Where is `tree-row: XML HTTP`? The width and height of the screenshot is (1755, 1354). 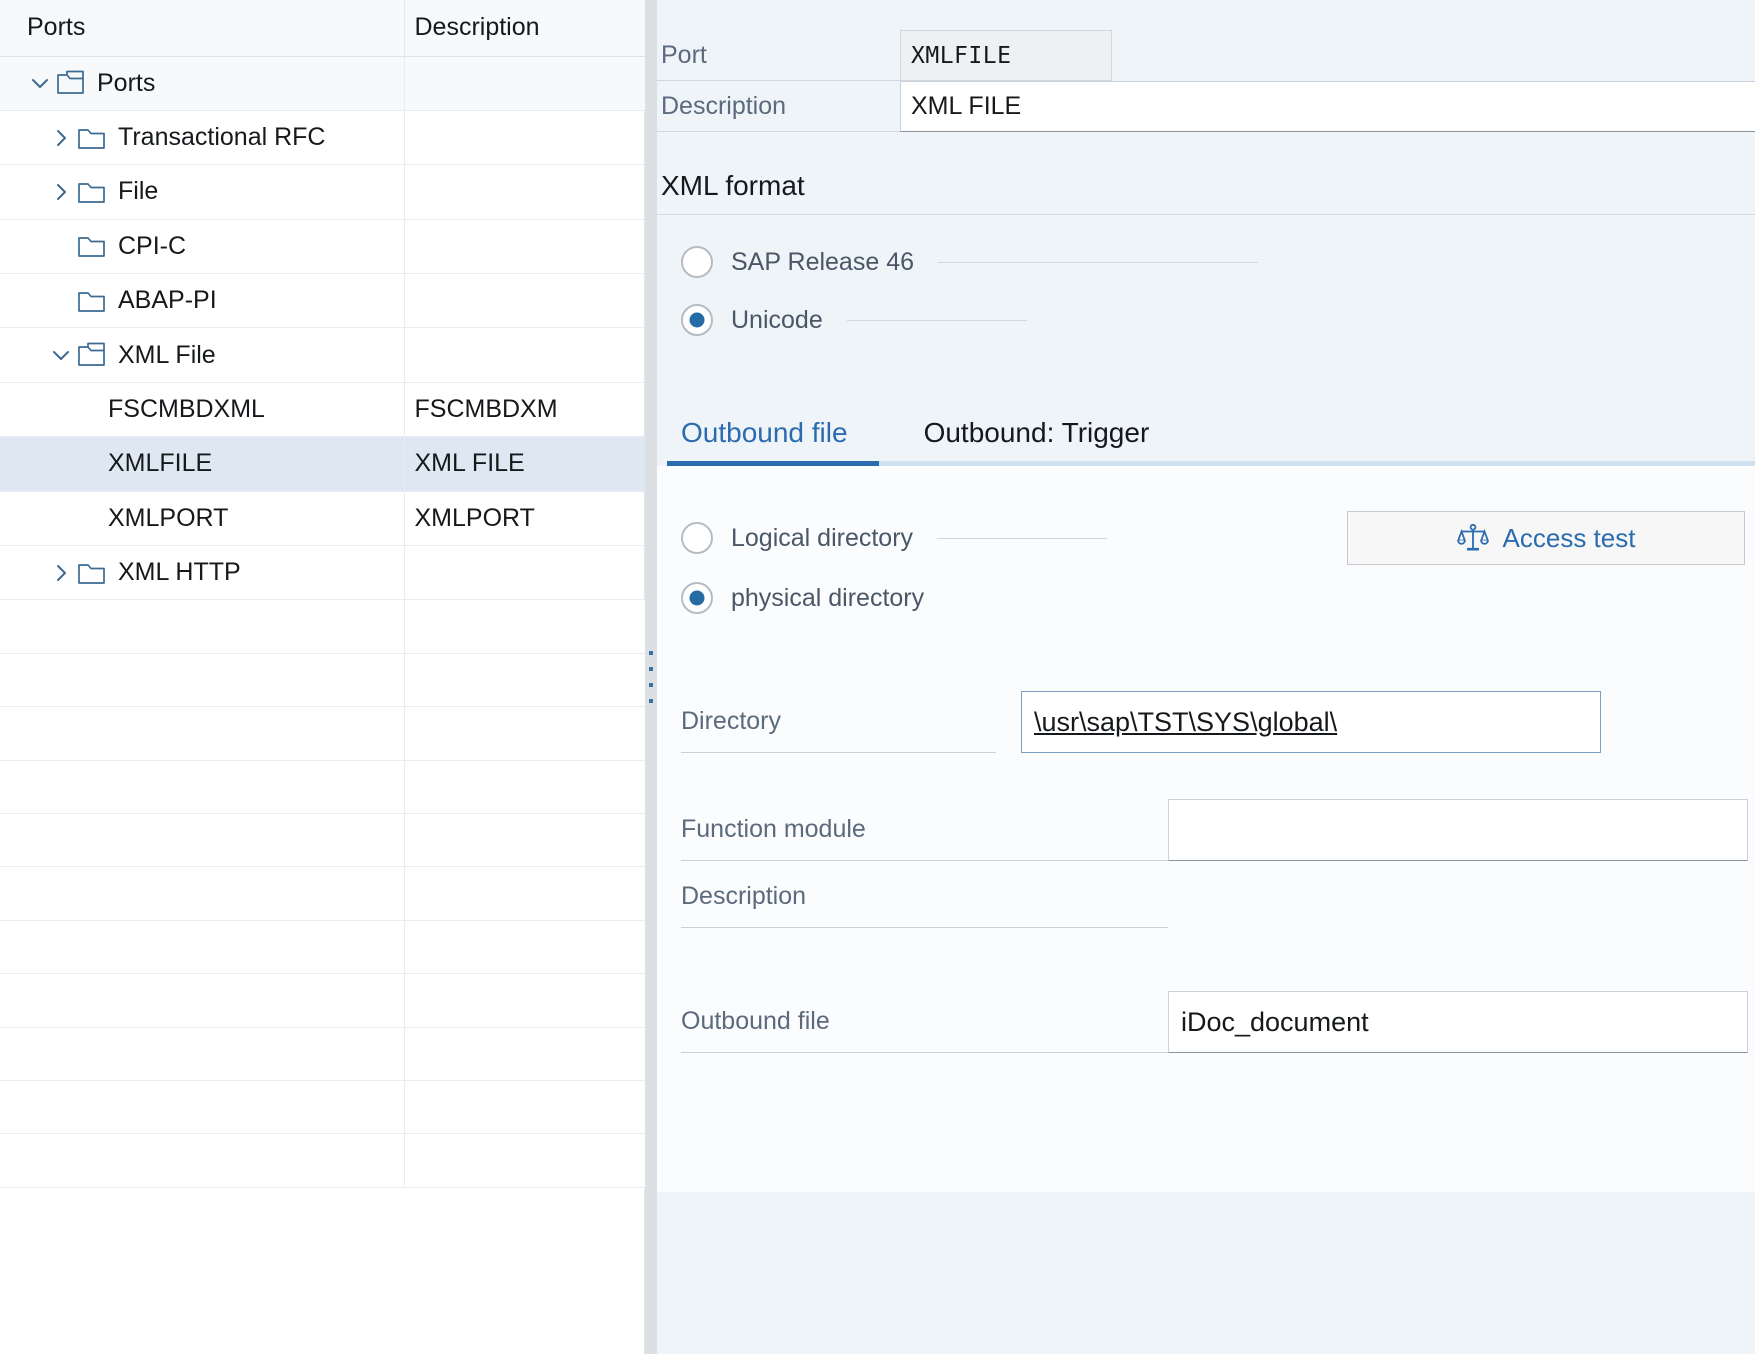 tree-row: XML HTTP is located at coordinates (322, 573).